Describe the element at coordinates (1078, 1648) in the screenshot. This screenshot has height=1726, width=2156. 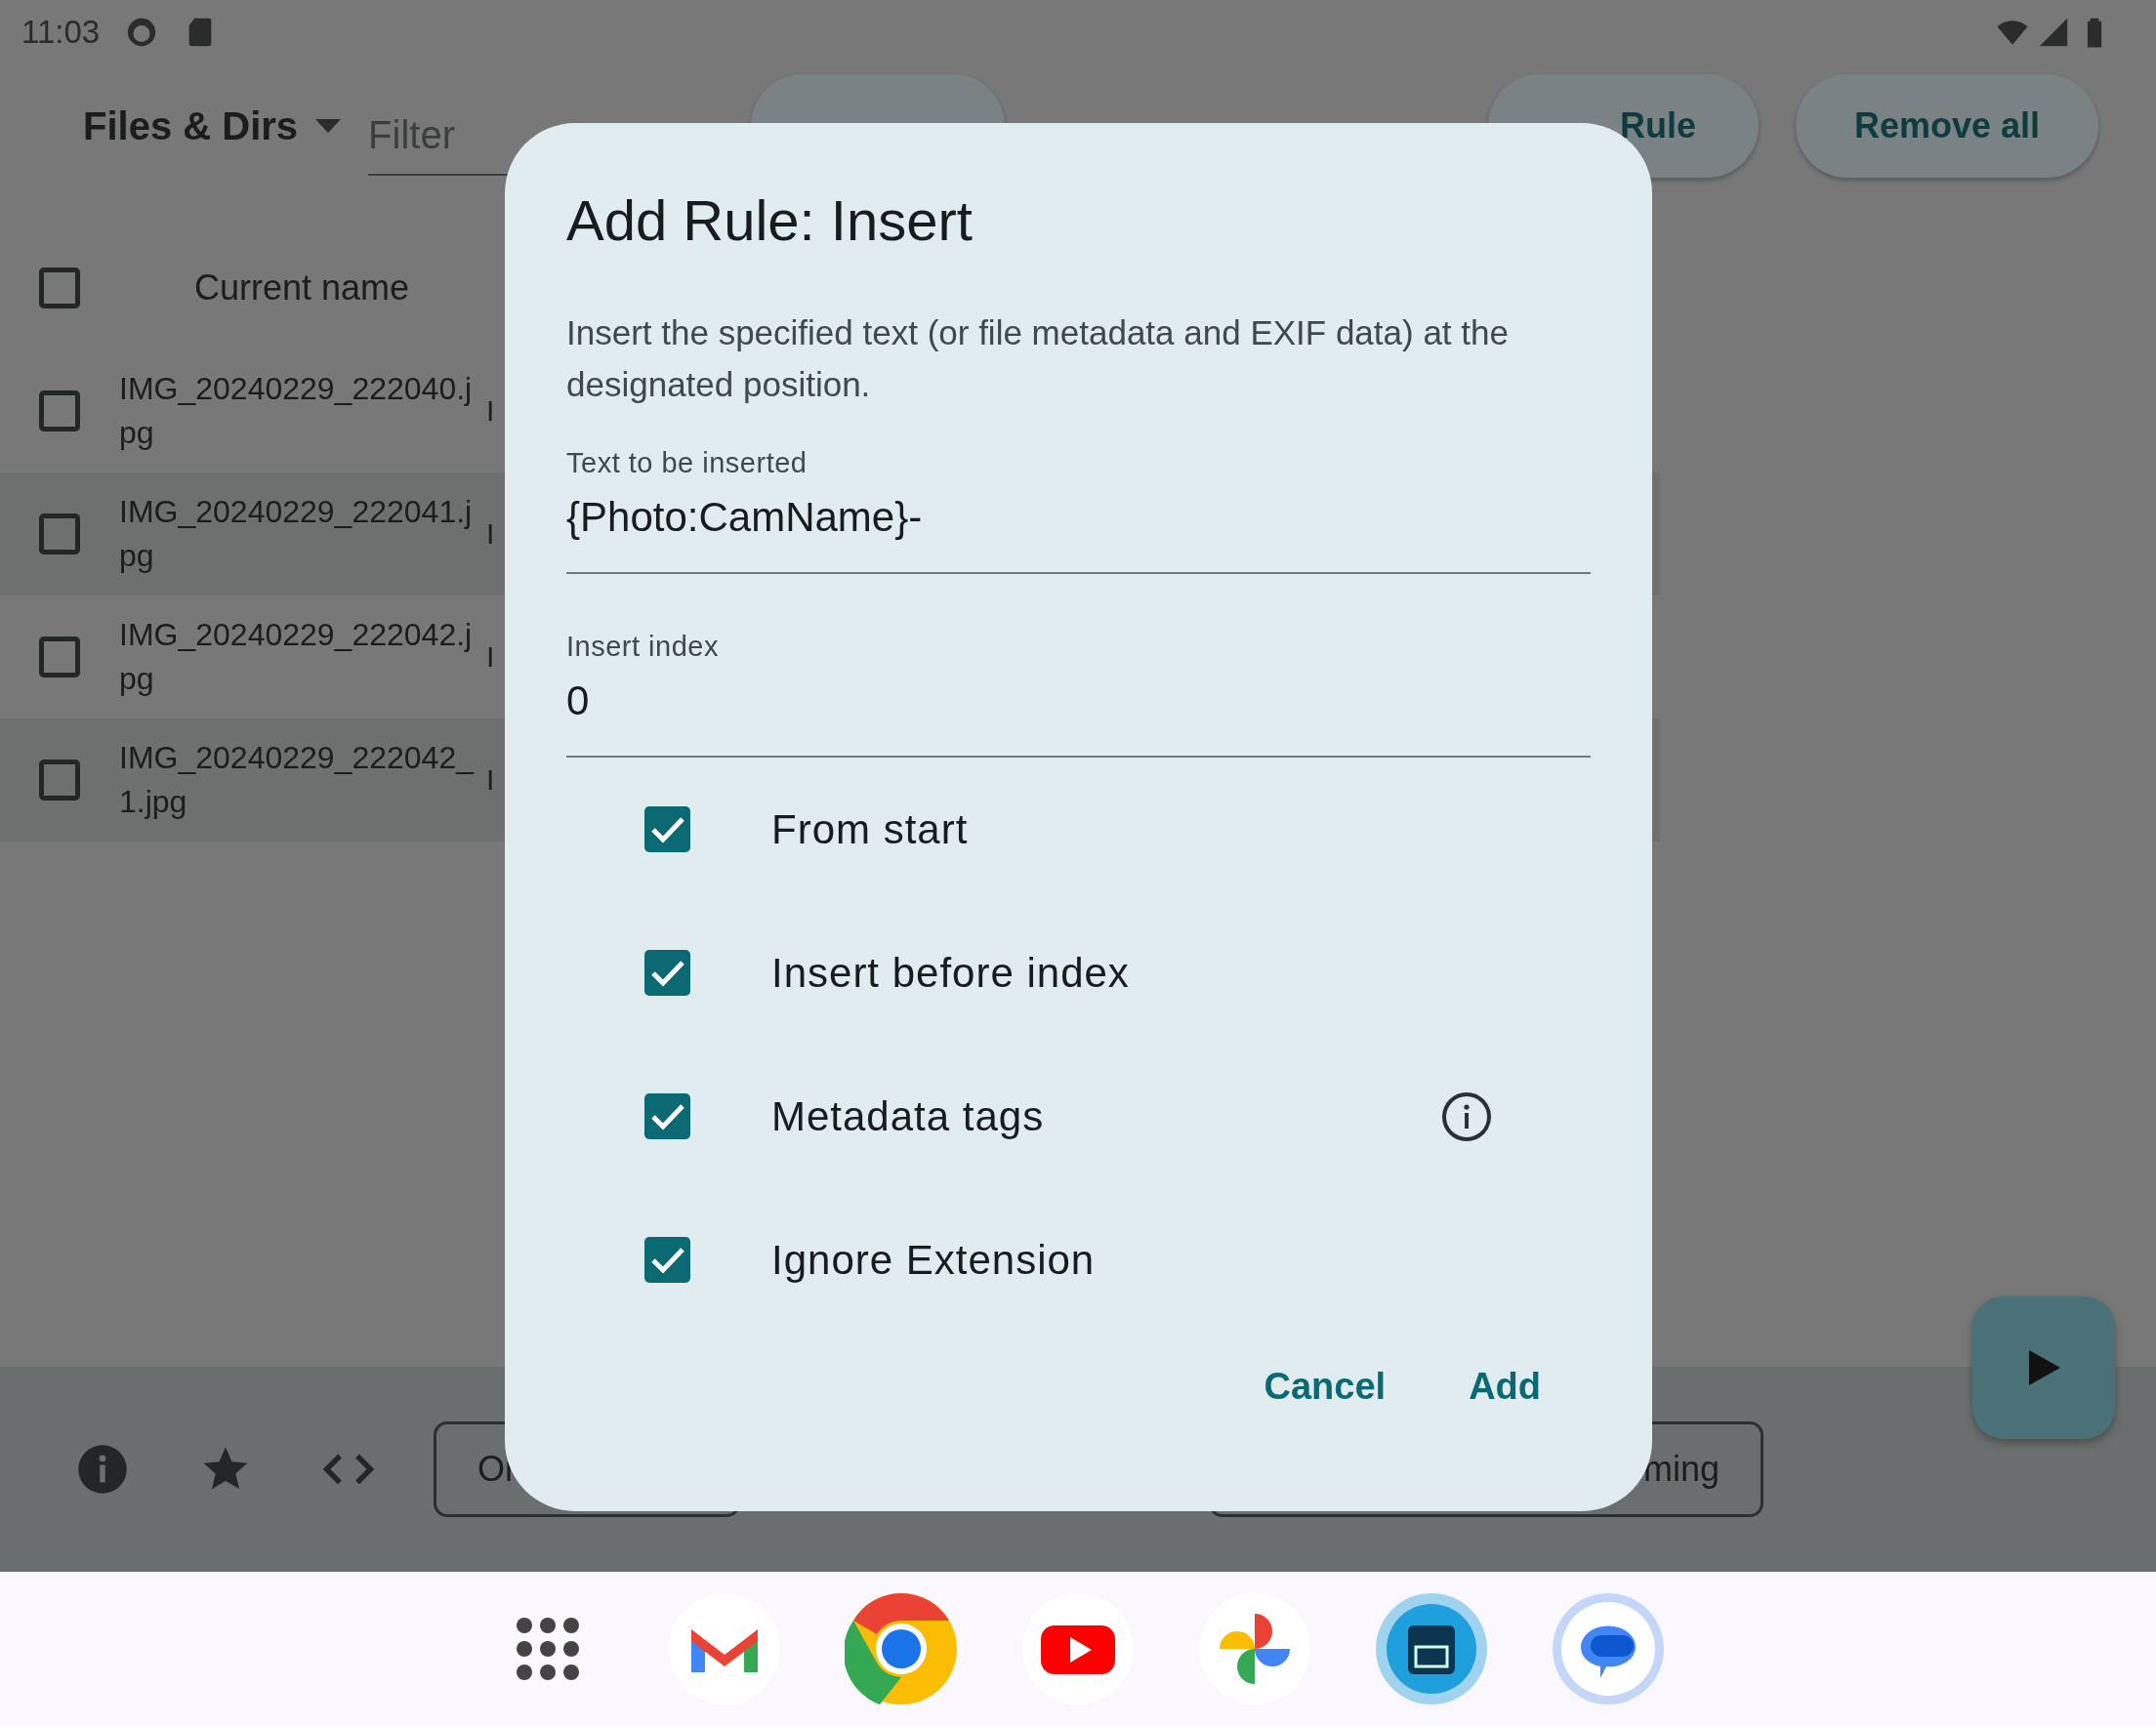
I see `video-app-icon` at that location.